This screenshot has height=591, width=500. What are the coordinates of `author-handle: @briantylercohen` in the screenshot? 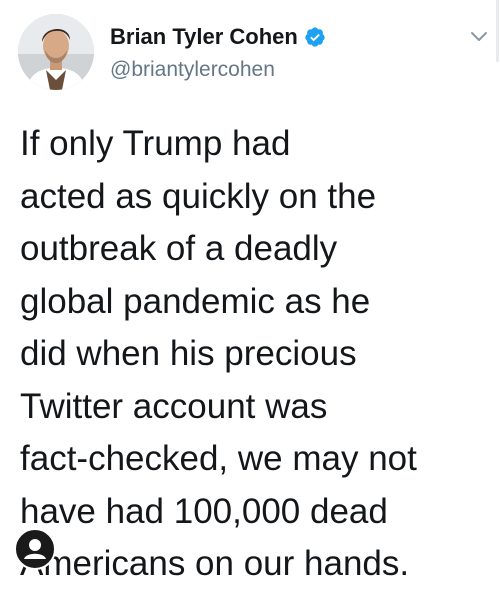 It's located at (192, 70).